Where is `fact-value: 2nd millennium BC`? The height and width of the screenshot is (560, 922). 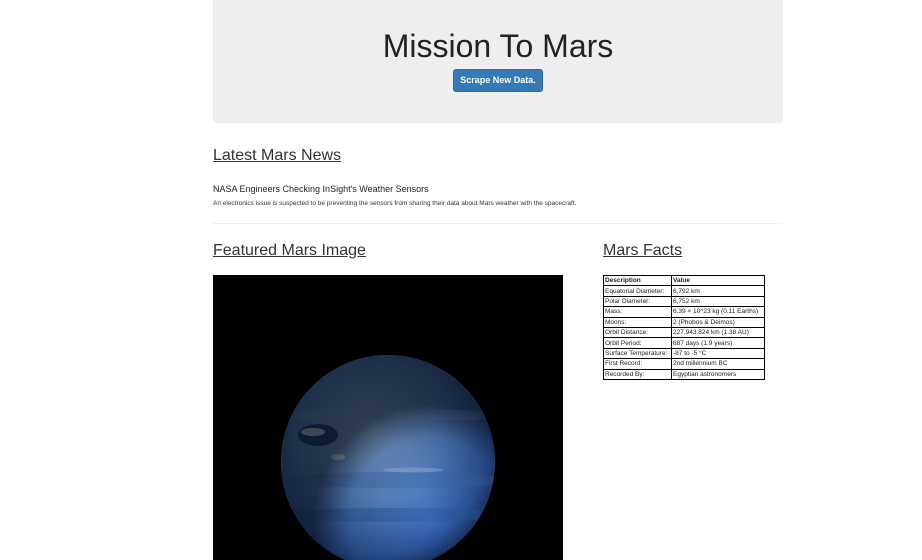
fact-value: 2nd millennium BC is located at coordinates (718, 364).